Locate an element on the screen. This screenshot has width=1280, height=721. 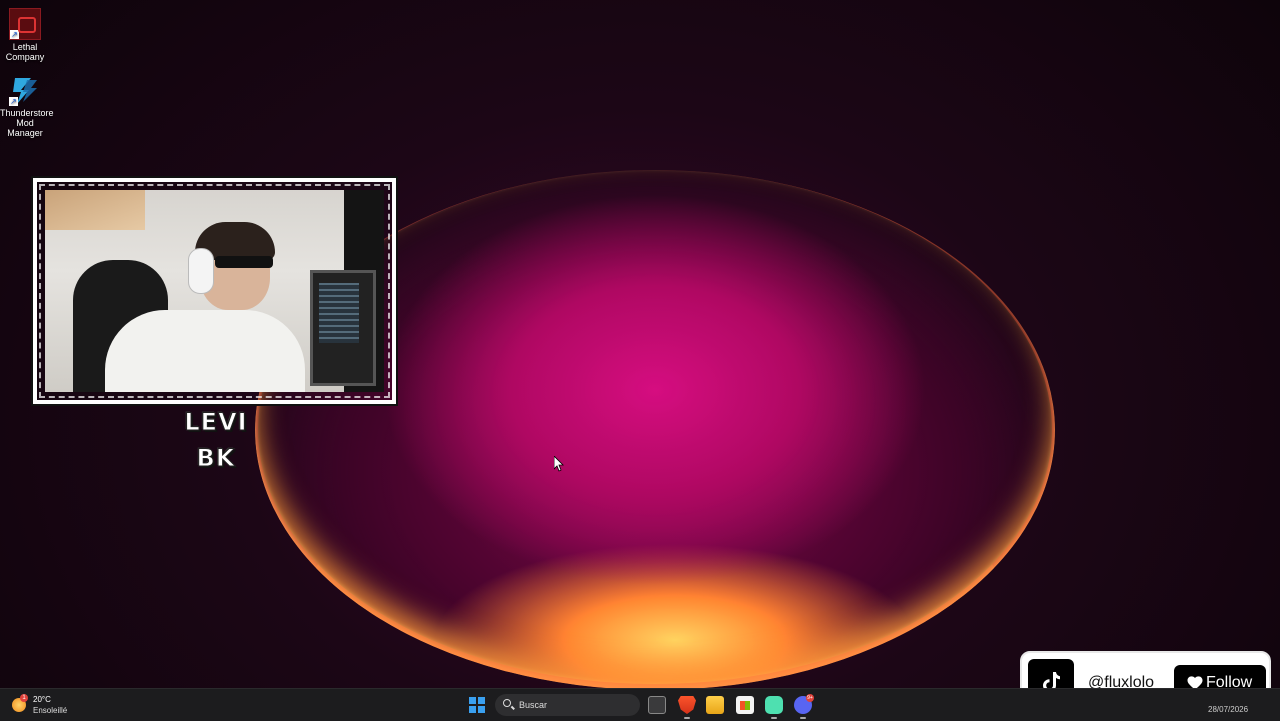
desktop-icon-lethal-company: ↗ Lethal Company is located at coordinates (25, 35).